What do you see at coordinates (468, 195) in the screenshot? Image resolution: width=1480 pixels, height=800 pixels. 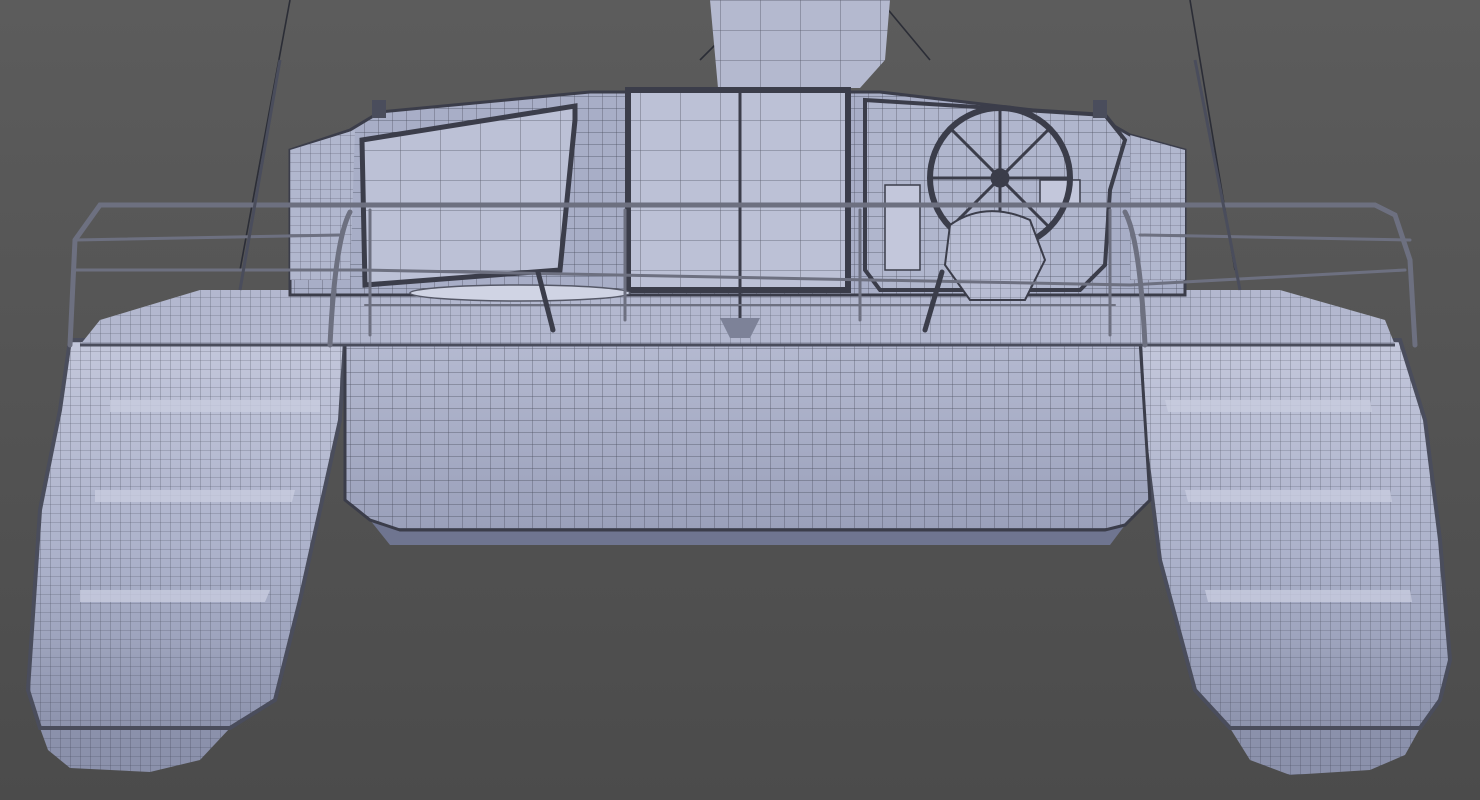 I see `cabin-left-window` at bounding box center [468, 195].